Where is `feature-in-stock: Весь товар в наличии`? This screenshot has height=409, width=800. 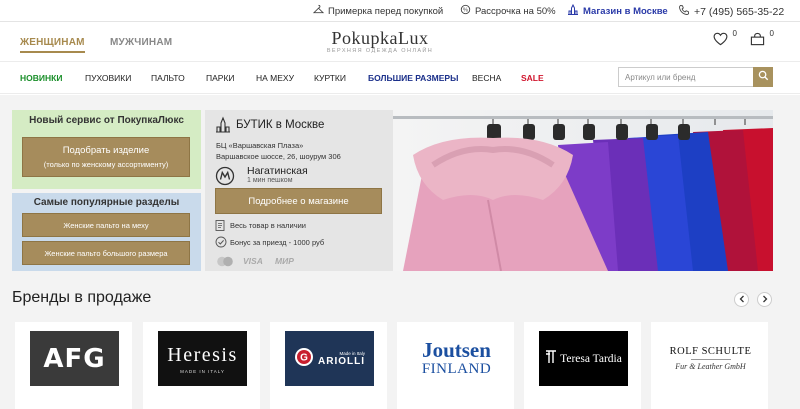
feature-in-stock: Весь товар в наличии is located at coordinates (268, 225).